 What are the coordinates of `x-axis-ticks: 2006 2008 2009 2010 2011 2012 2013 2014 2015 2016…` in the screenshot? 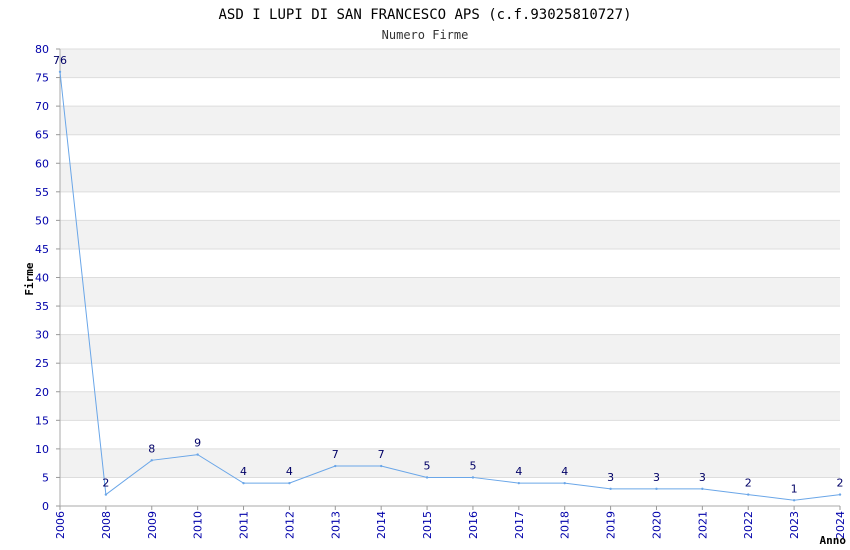 It's located at (450, 522).